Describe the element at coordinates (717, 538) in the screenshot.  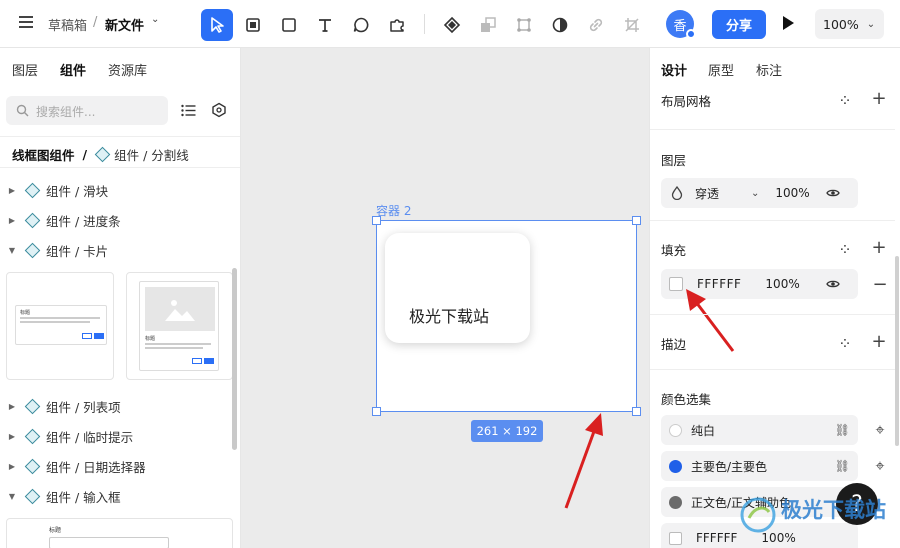
I see `color-hex: FFFFFF` at that location.